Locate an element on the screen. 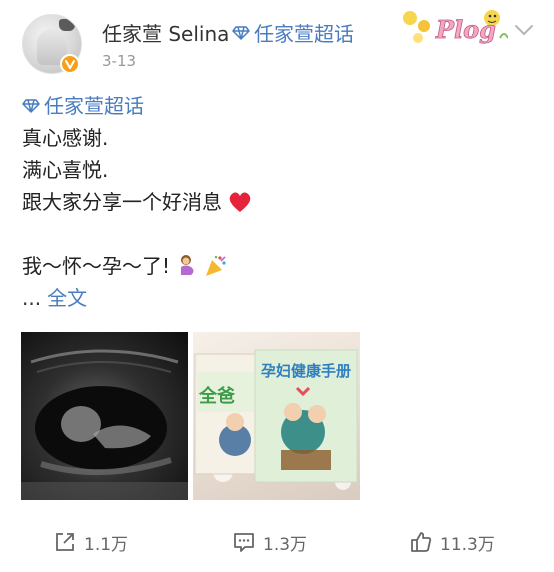 This screenshot has height=572, width=554. topic-tag-label: 任家萱超话 is located at coordinates (304, 34).